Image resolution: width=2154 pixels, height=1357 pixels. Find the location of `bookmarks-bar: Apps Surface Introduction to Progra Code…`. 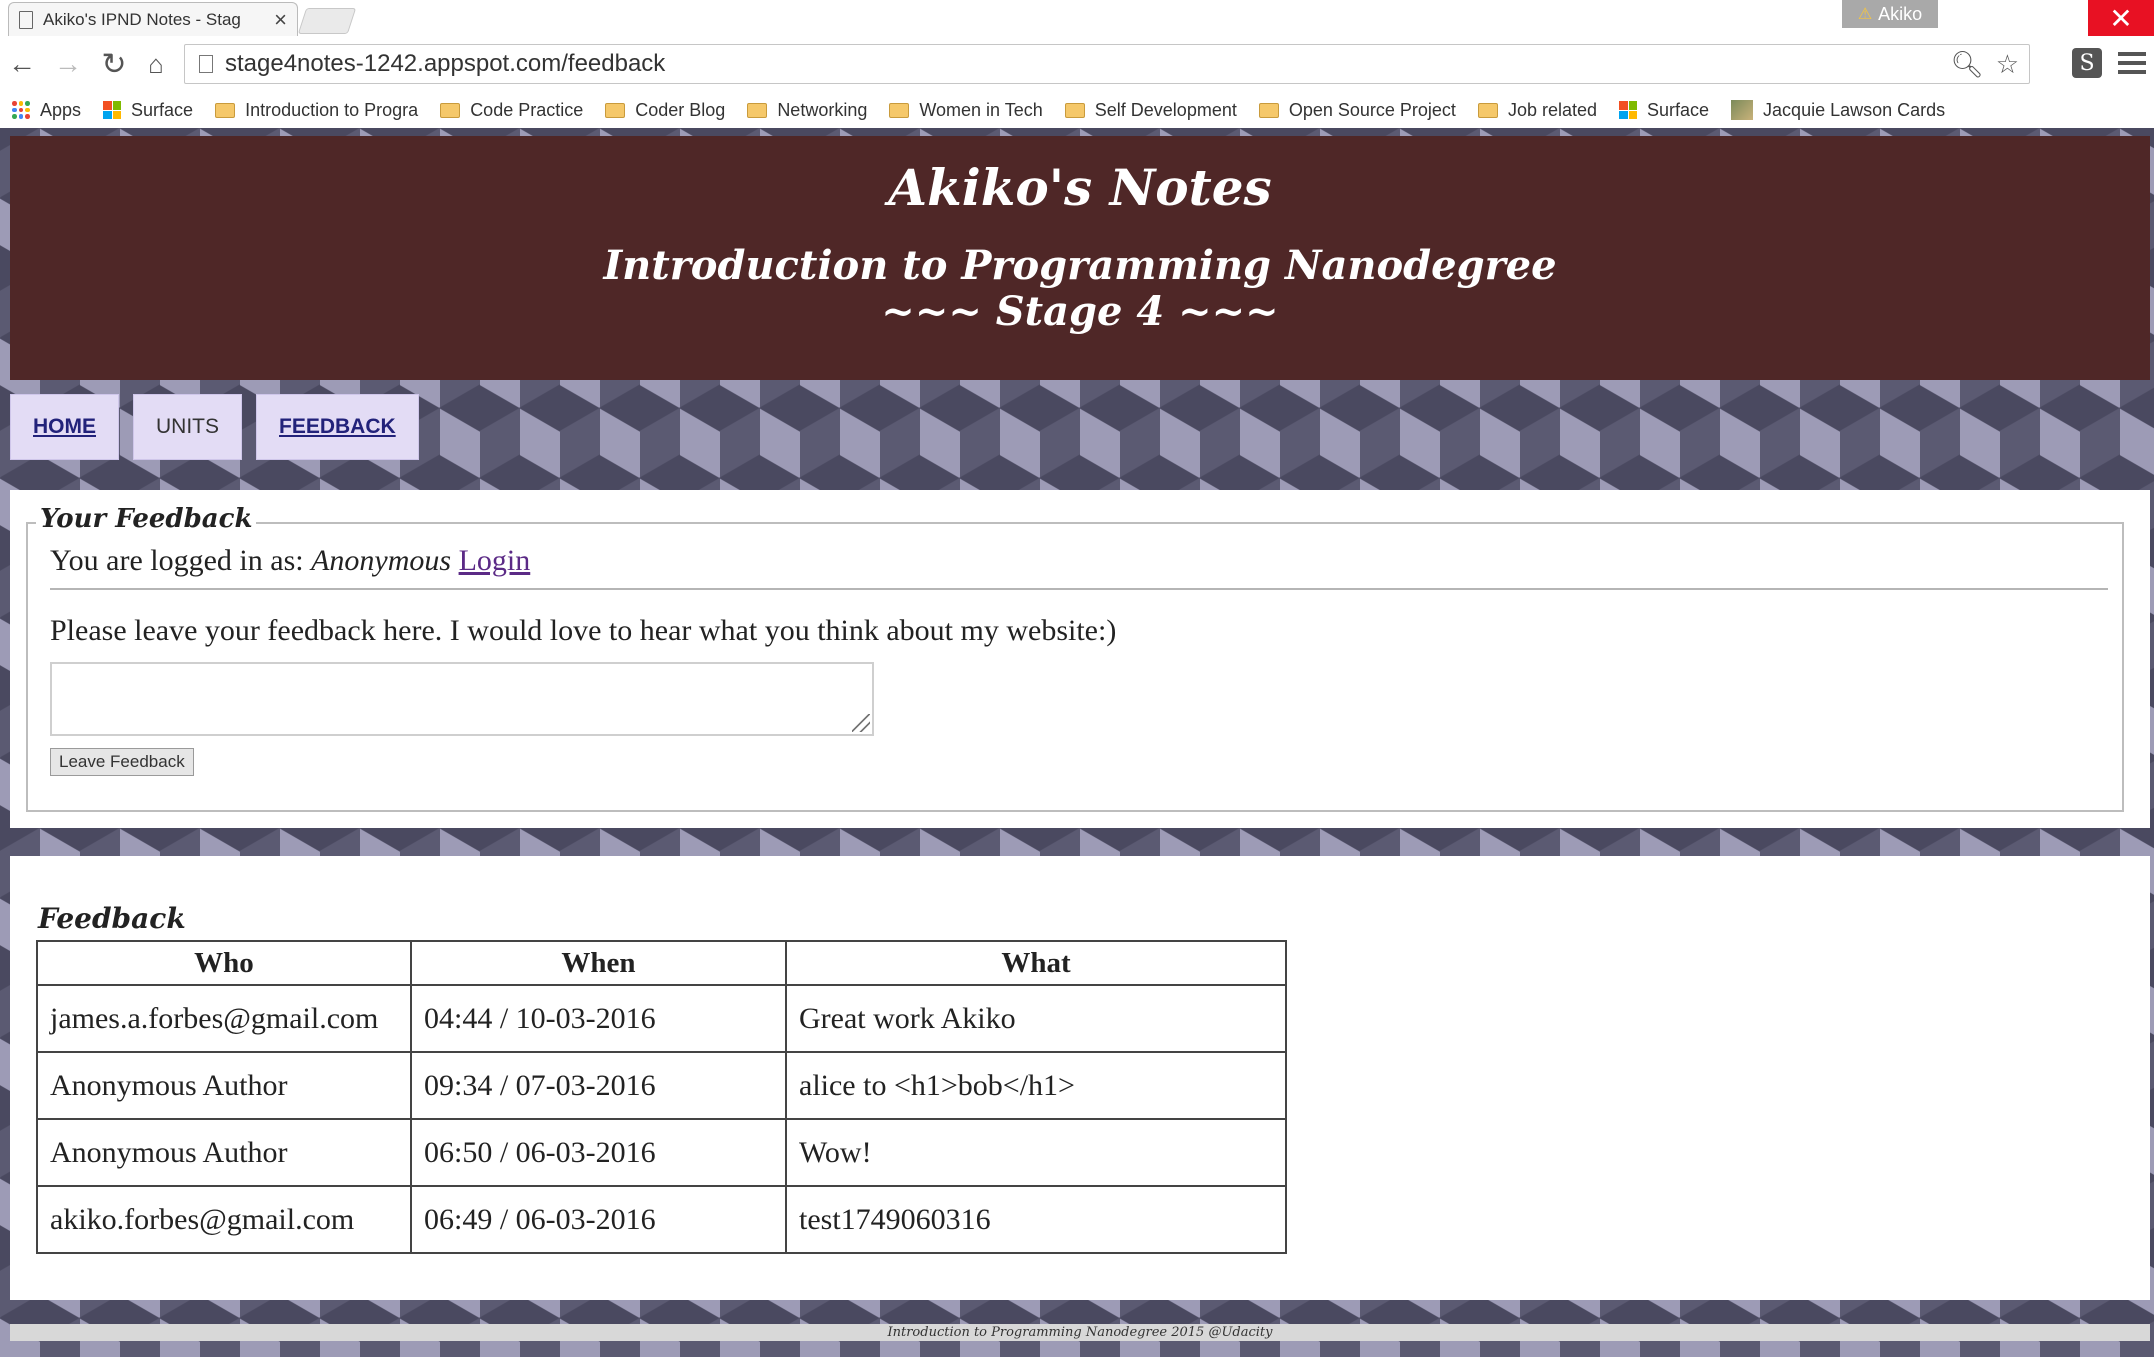

bookmarks-bar: Apps Surface Introduction to Progra Code… is located at coordinates (1077, 110).